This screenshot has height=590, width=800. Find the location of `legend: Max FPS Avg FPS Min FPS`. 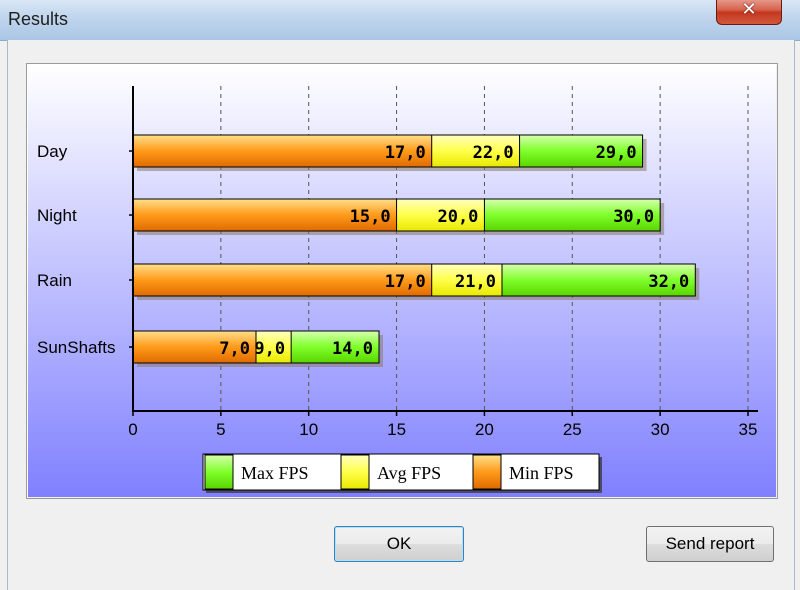

legend: Max FPS Avg FPS Min FPS is located at coordinates (402, 473).